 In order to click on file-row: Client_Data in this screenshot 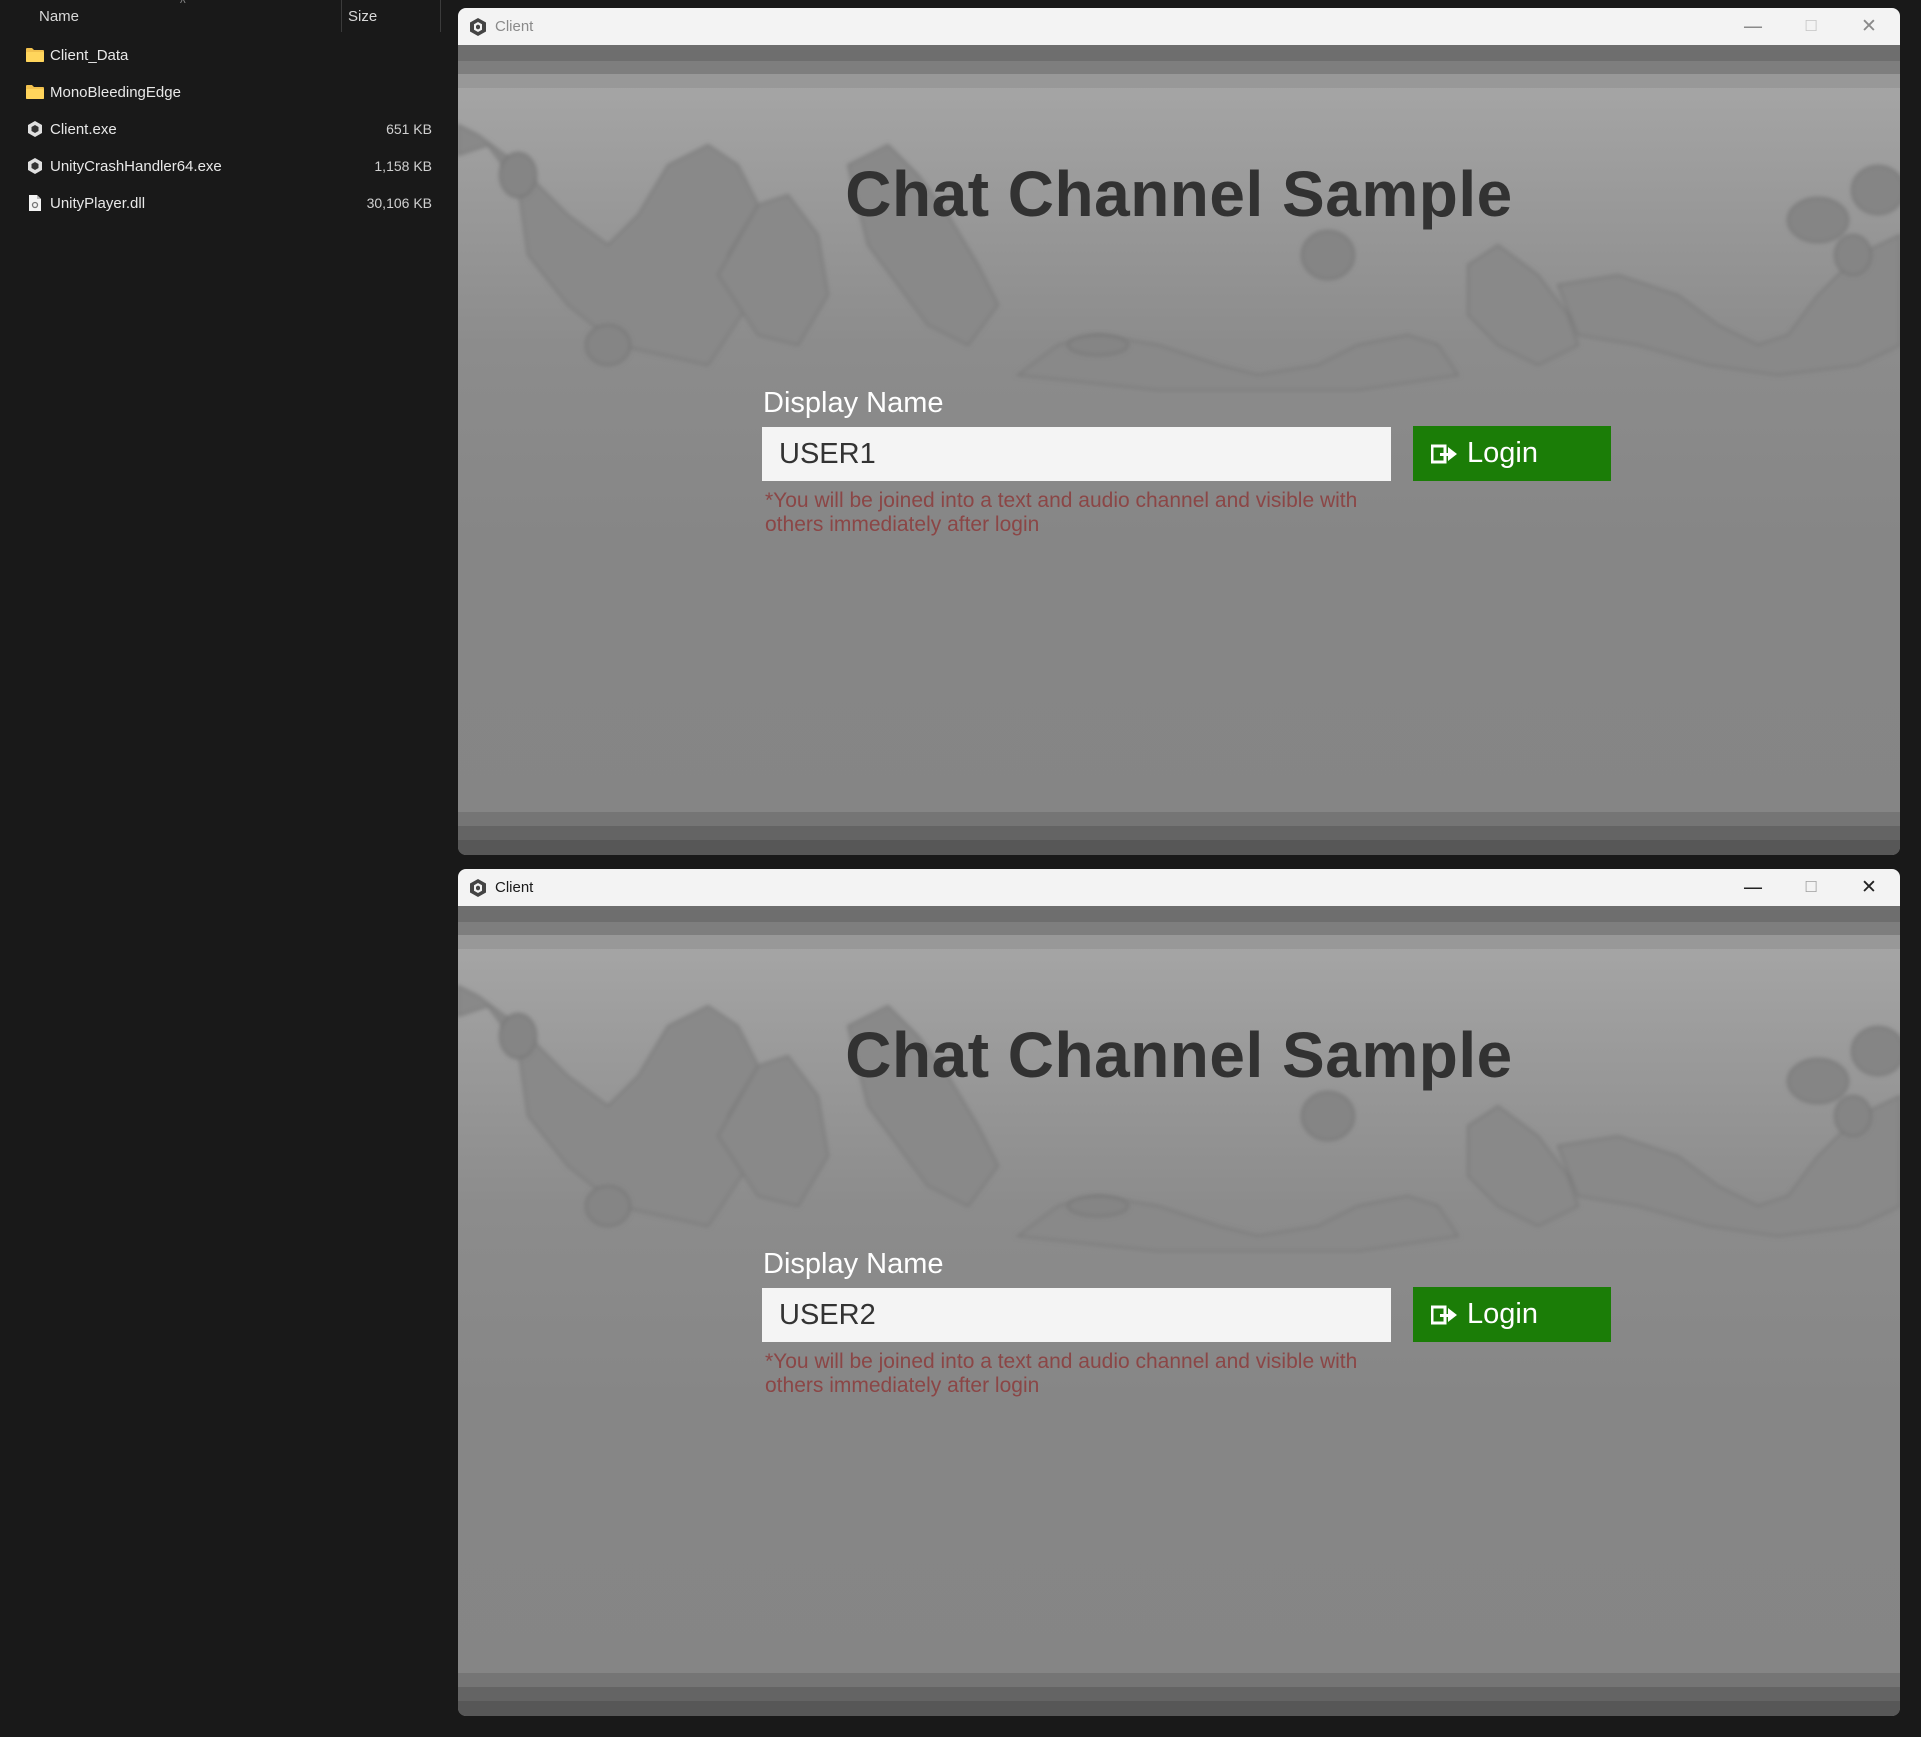, I will do `click(221, 55)`.